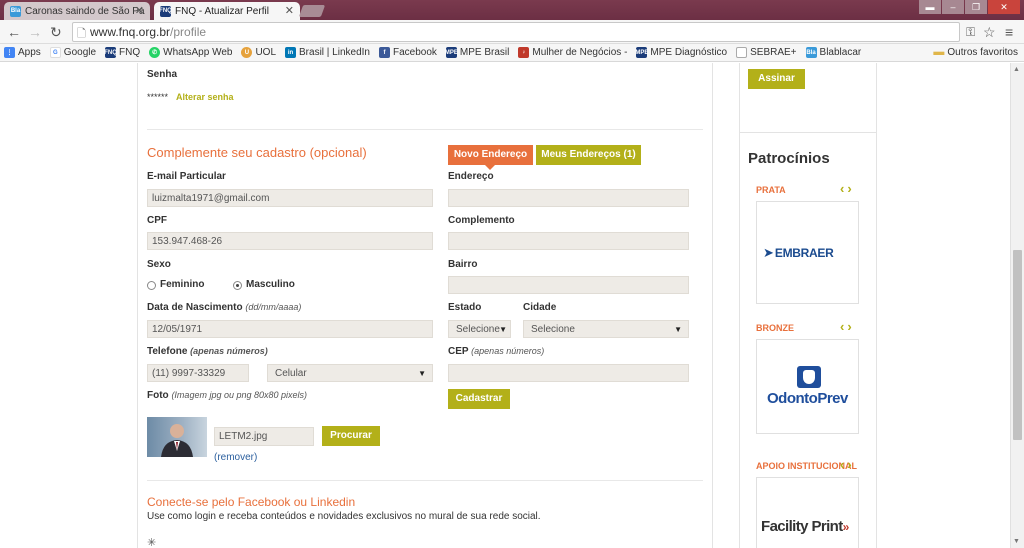 The height and width of the screenshot is (548, 1024). I want to click on cadastrar-button: Cadastrar, so click(479, 399).